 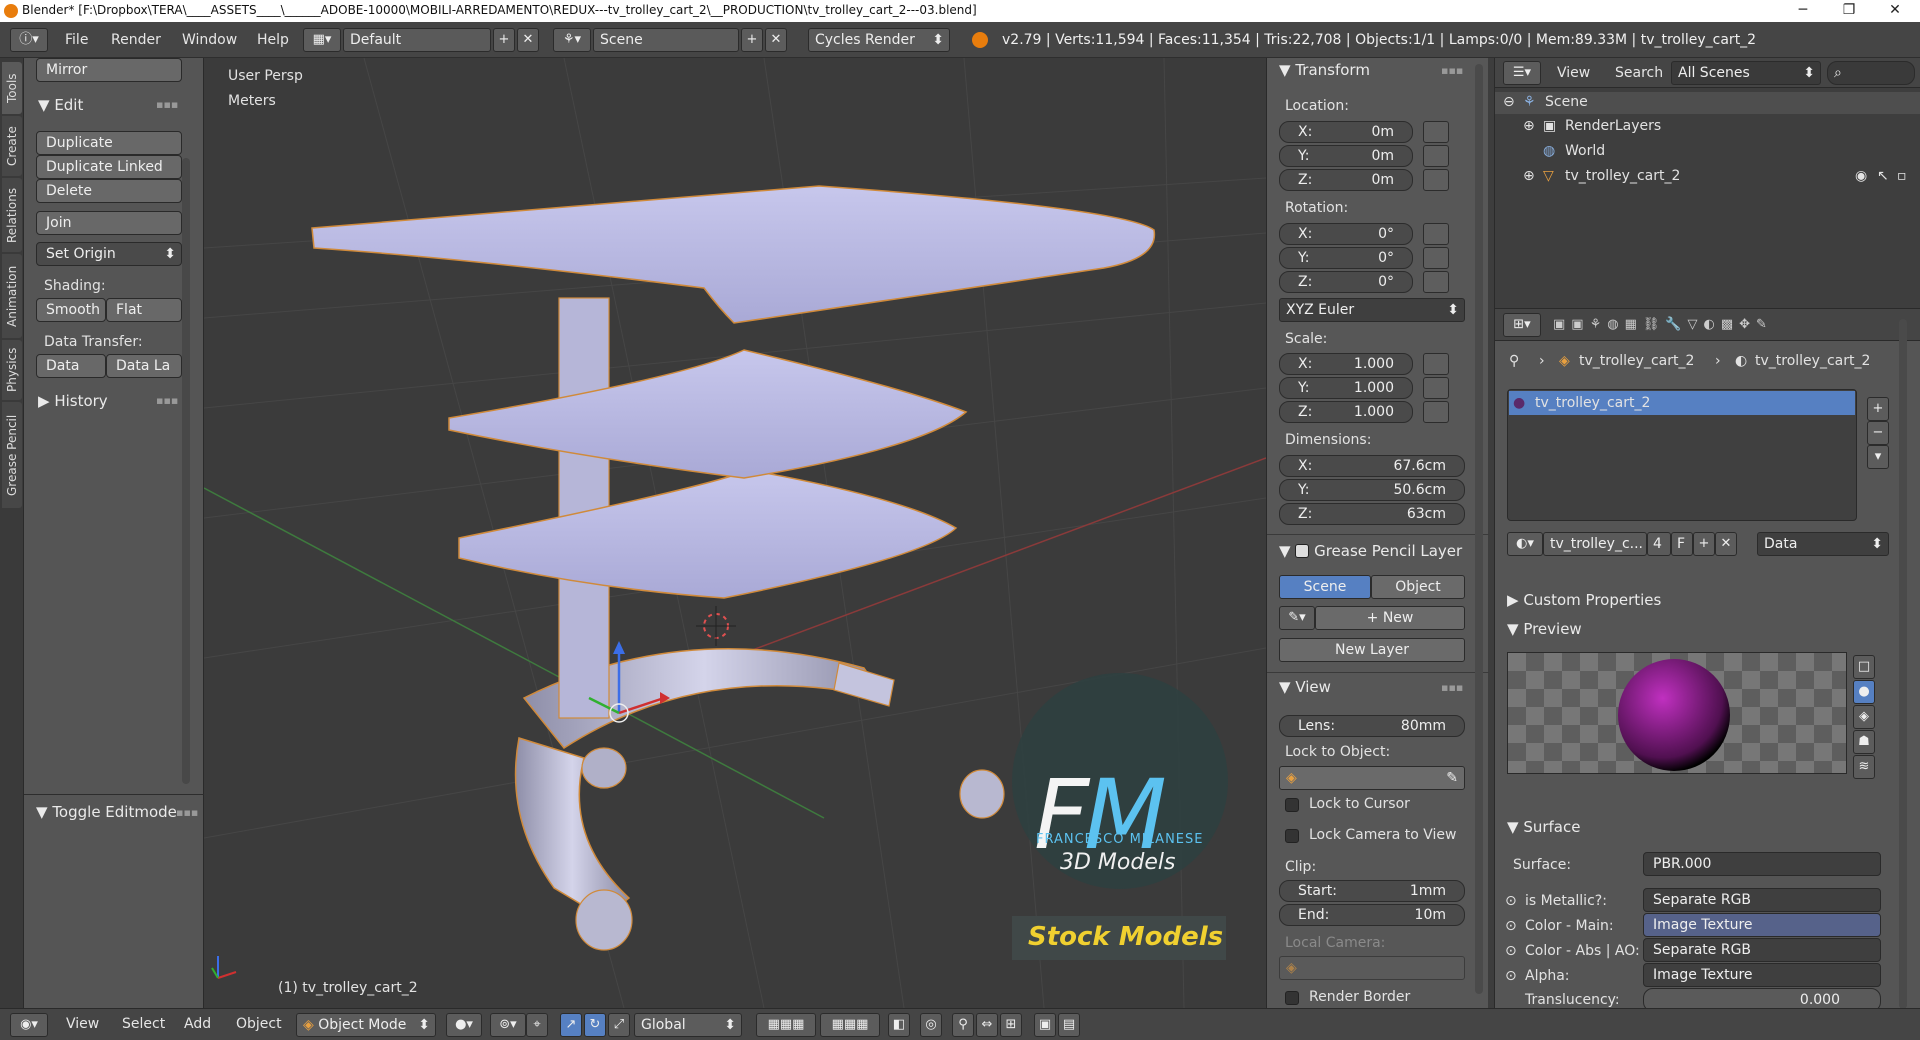 I want to click on render-camera-icon: ▫, so click(x=1902, y=176).